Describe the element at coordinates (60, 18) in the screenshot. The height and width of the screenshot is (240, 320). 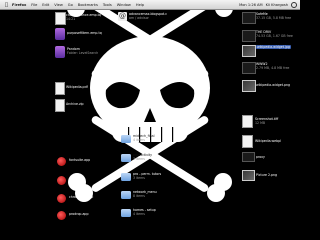
I see `file-icon` at that location.